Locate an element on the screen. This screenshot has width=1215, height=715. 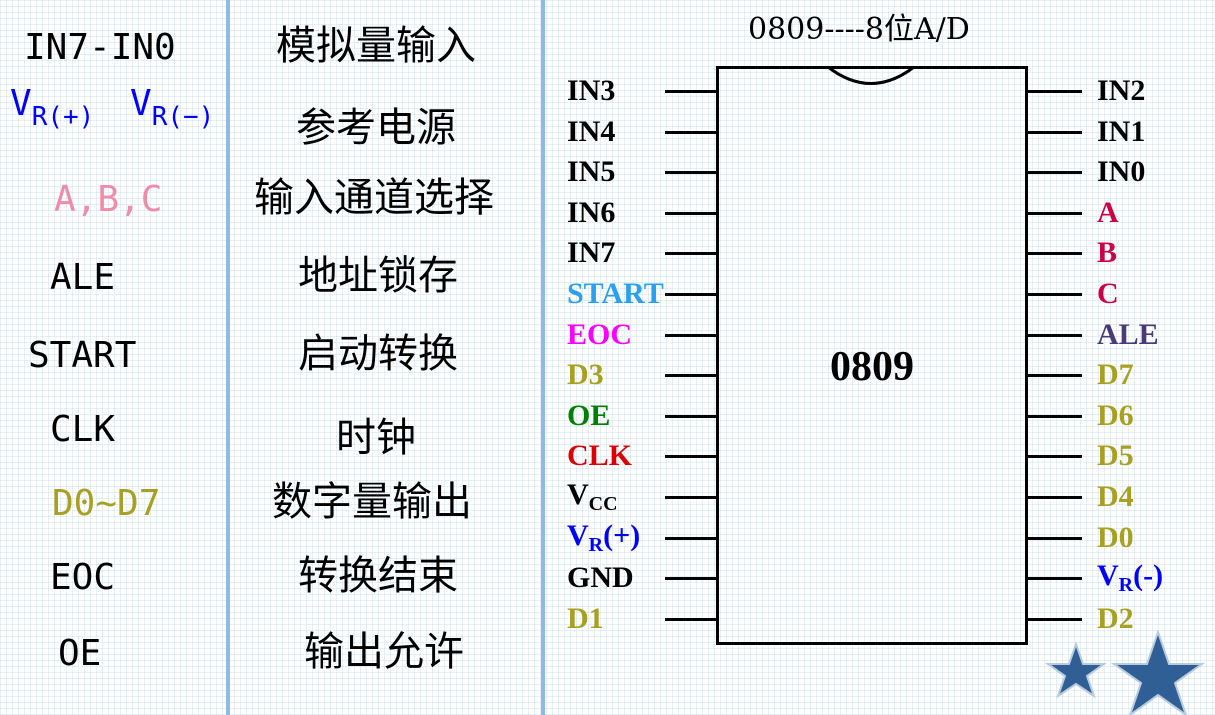
desc-in: 模拟量输入 is located at coordinates (376, 46).